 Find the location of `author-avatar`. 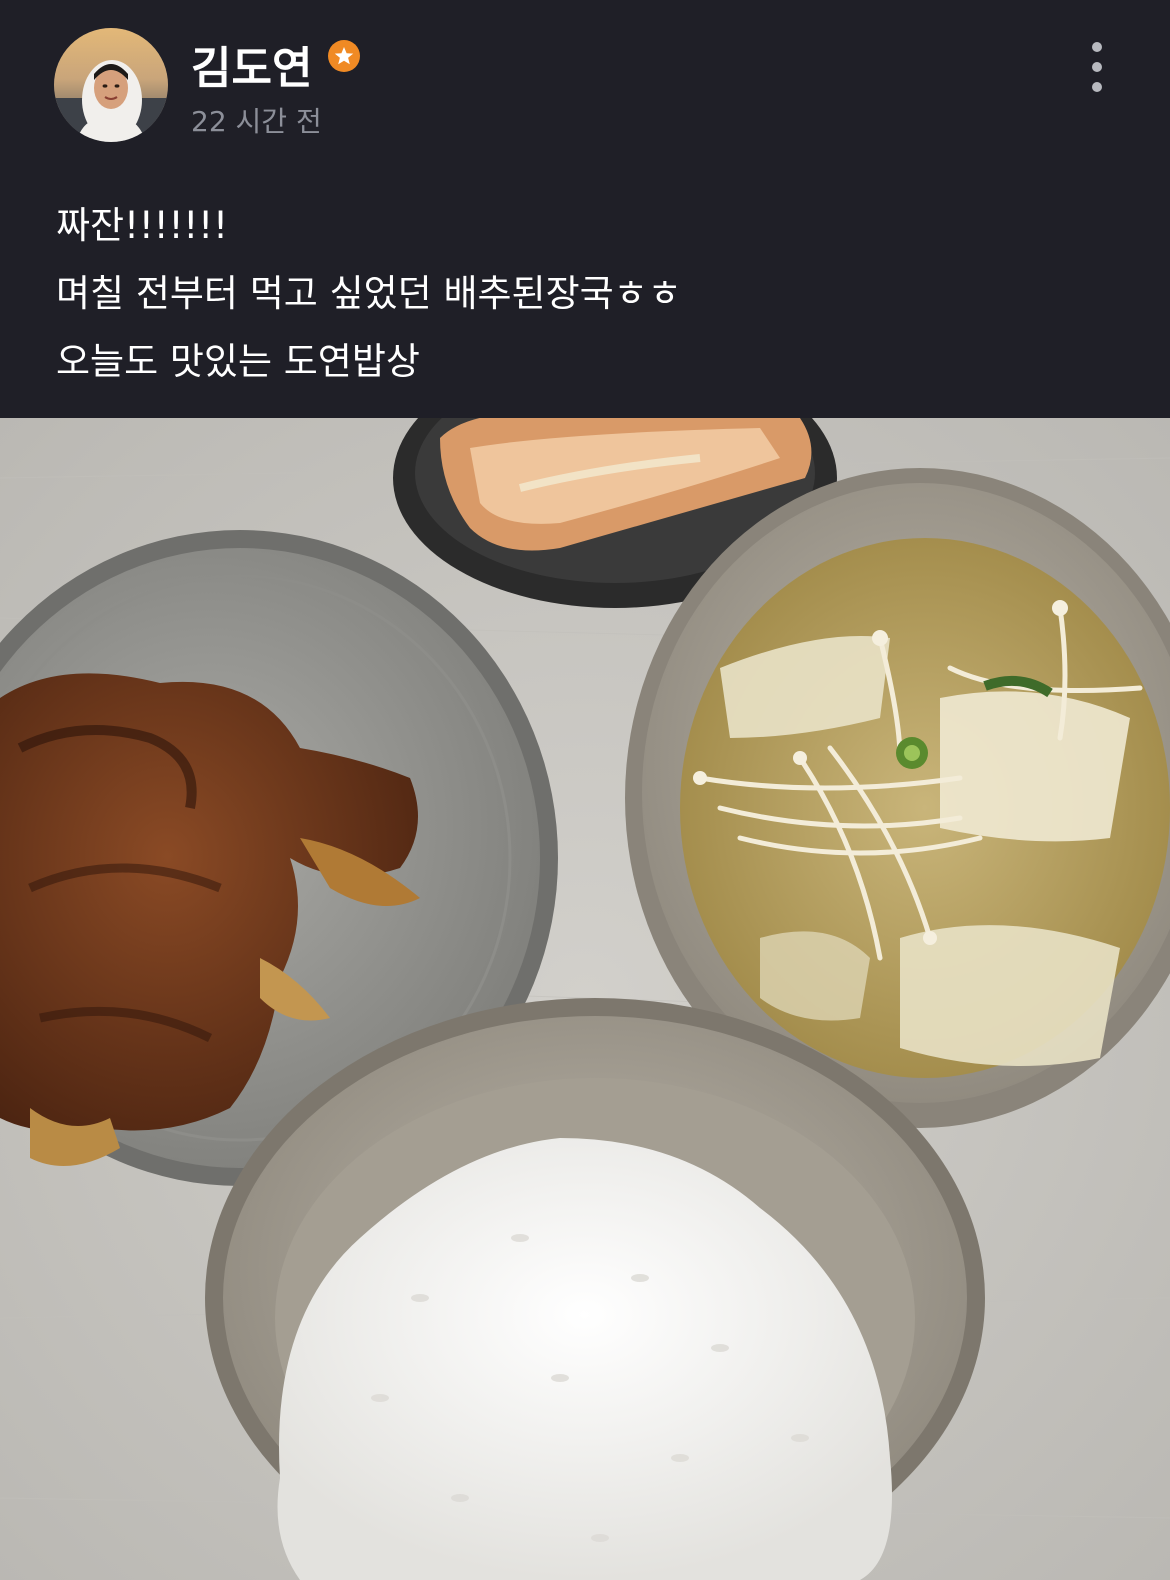

author-avatar is located at coordinates (111, 85).